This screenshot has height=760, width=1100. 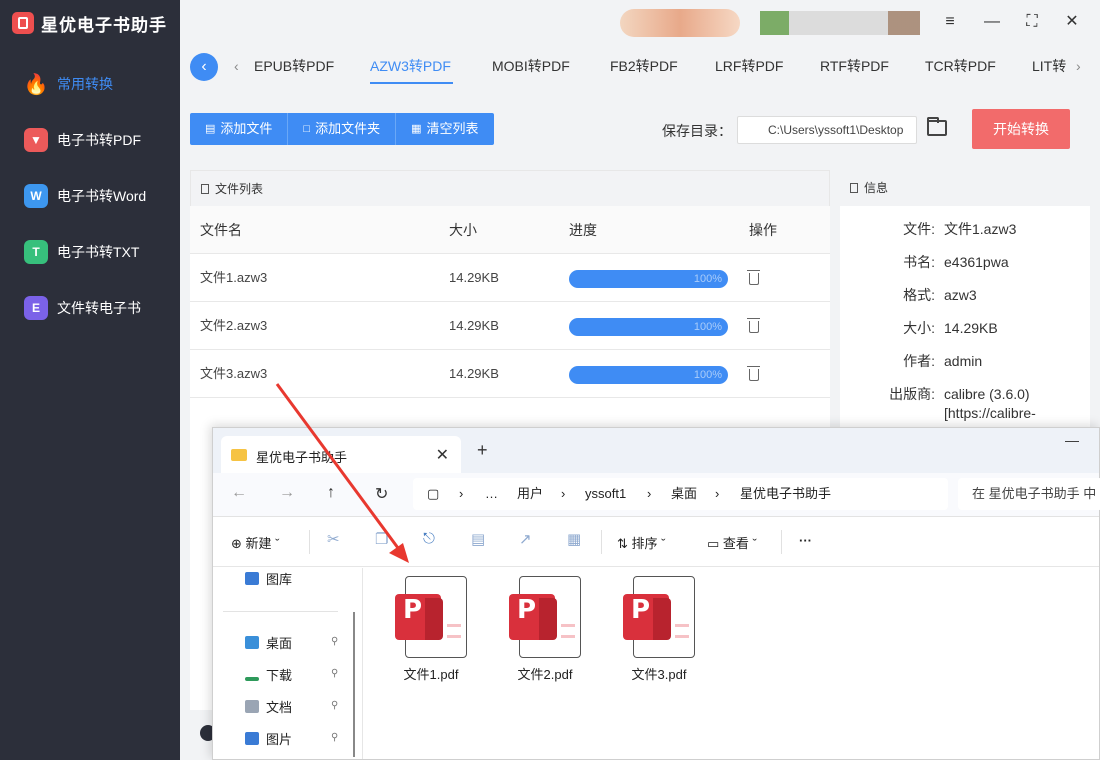 I want to click on desktop-icon, so click(x=252, y=642).